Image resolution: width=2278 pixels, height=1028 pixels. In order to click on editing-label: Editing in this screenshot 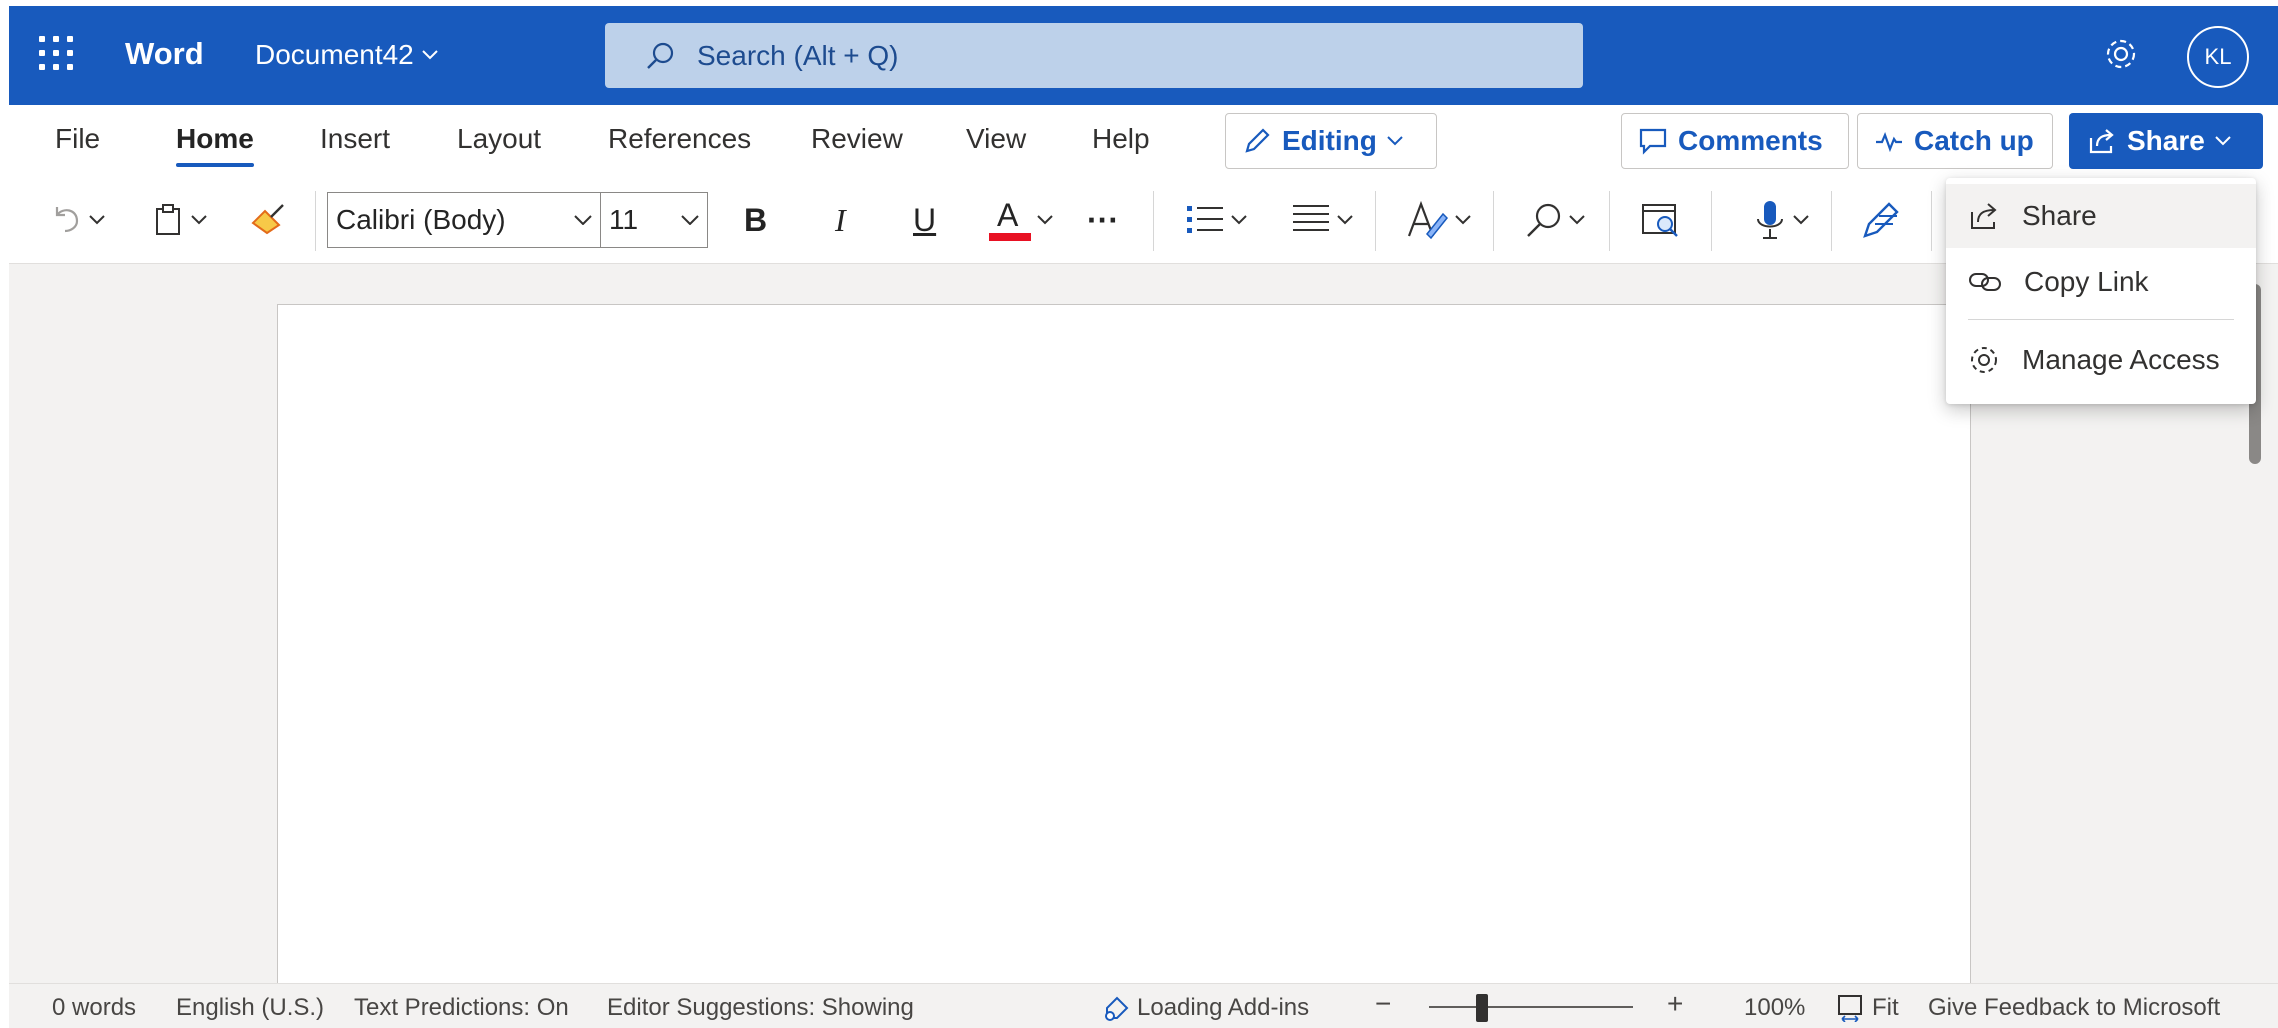, I will do `click(1329, 140)`.